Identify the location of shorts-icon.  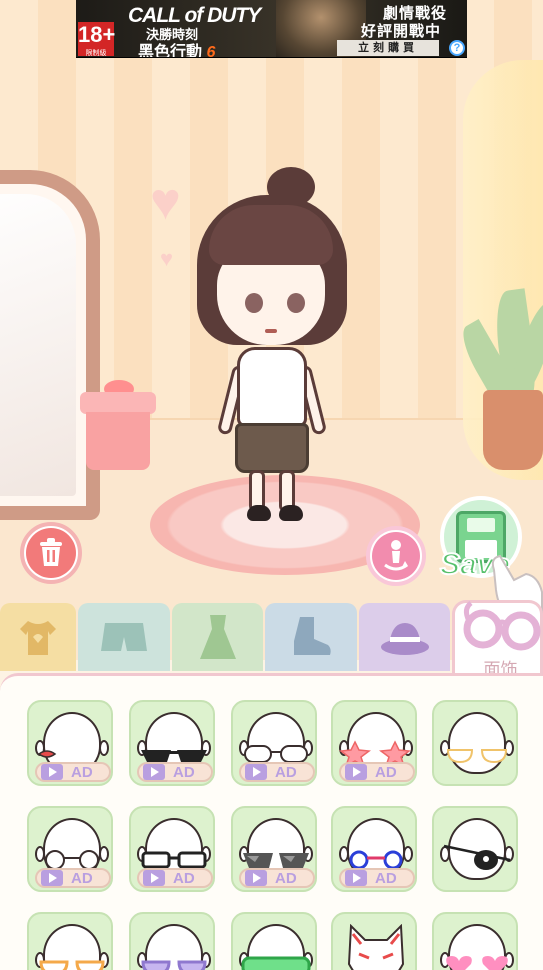
(124, 637).